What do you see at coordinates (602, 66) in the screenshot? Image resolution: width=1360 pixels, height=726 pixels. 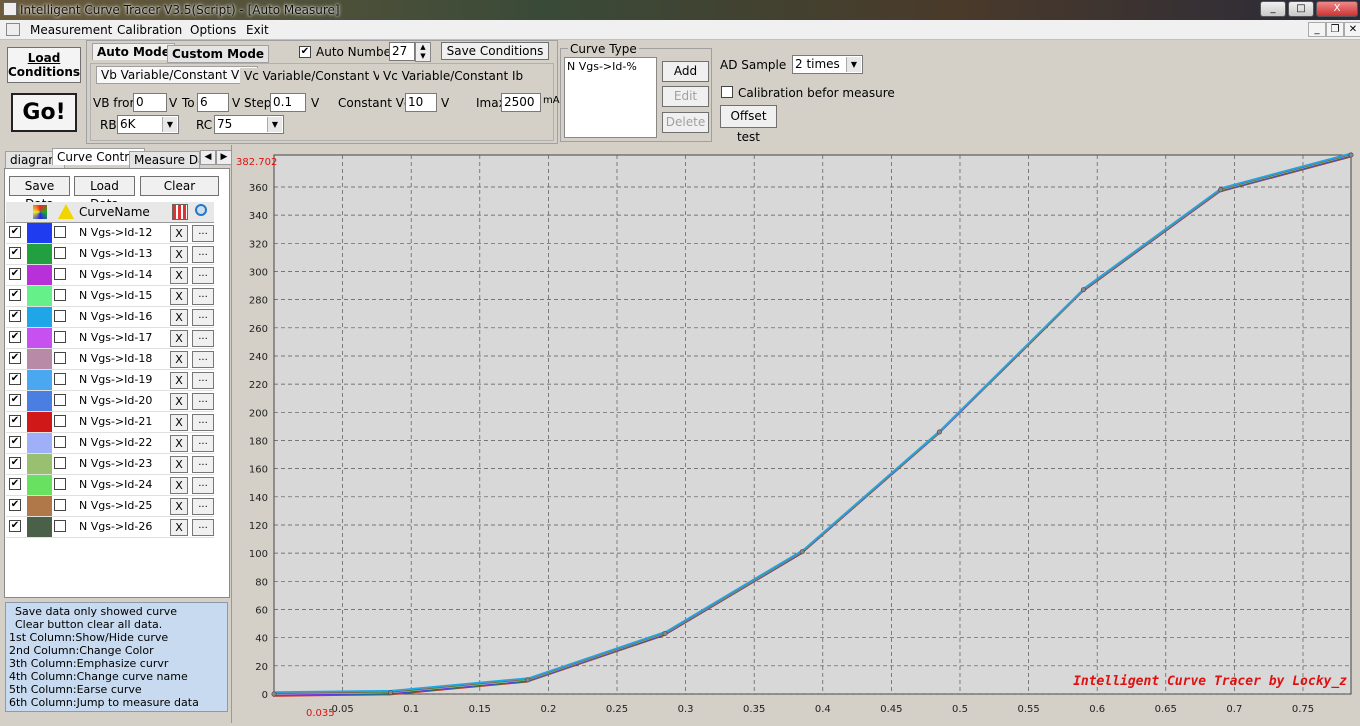 I see `curve-type-item: N Vgs->Id-%` at bounding box center [602, 66].